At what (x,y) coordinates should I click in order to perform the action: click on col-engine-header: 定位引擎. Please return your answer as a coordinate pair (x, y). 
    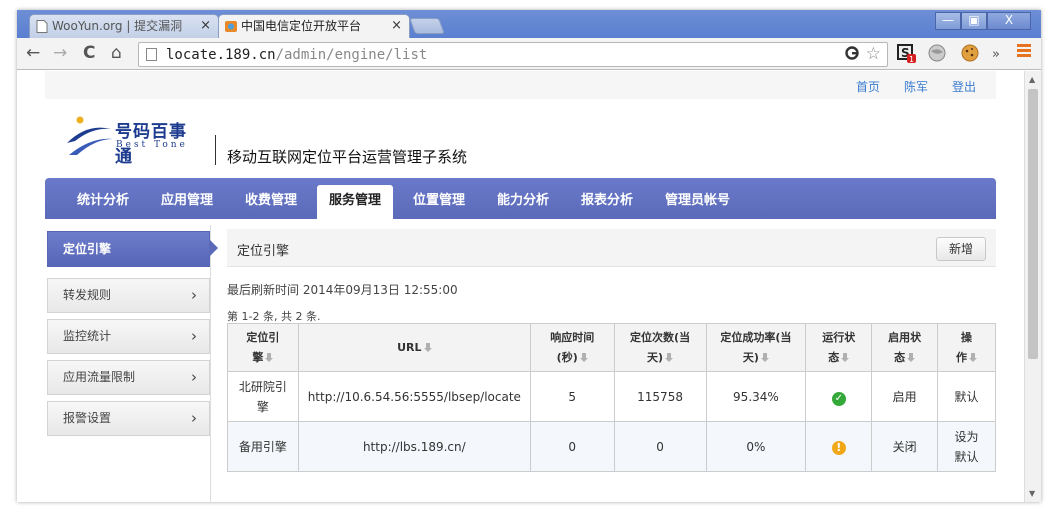
    Looking at the image, I should click on (263, 347).